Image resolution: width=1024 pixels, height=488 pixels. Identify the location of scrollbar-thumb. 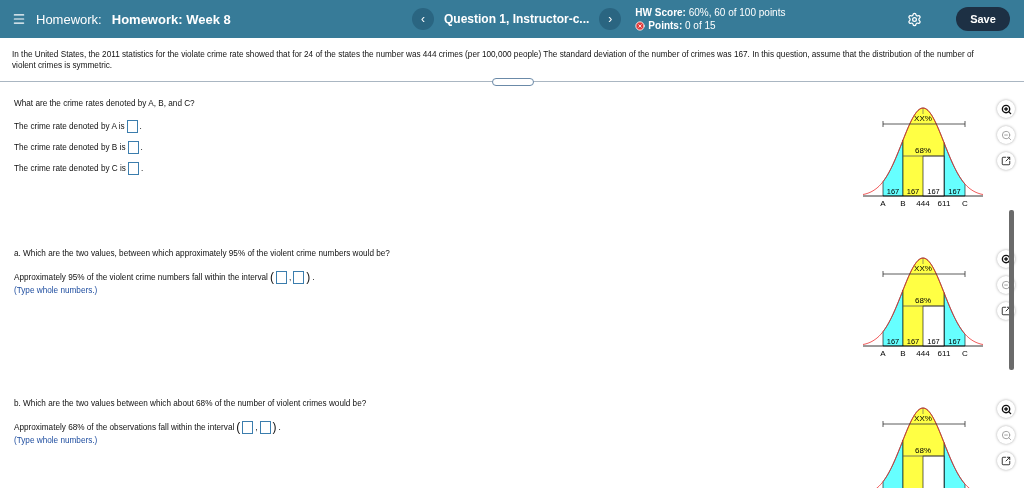
(1011, 290).